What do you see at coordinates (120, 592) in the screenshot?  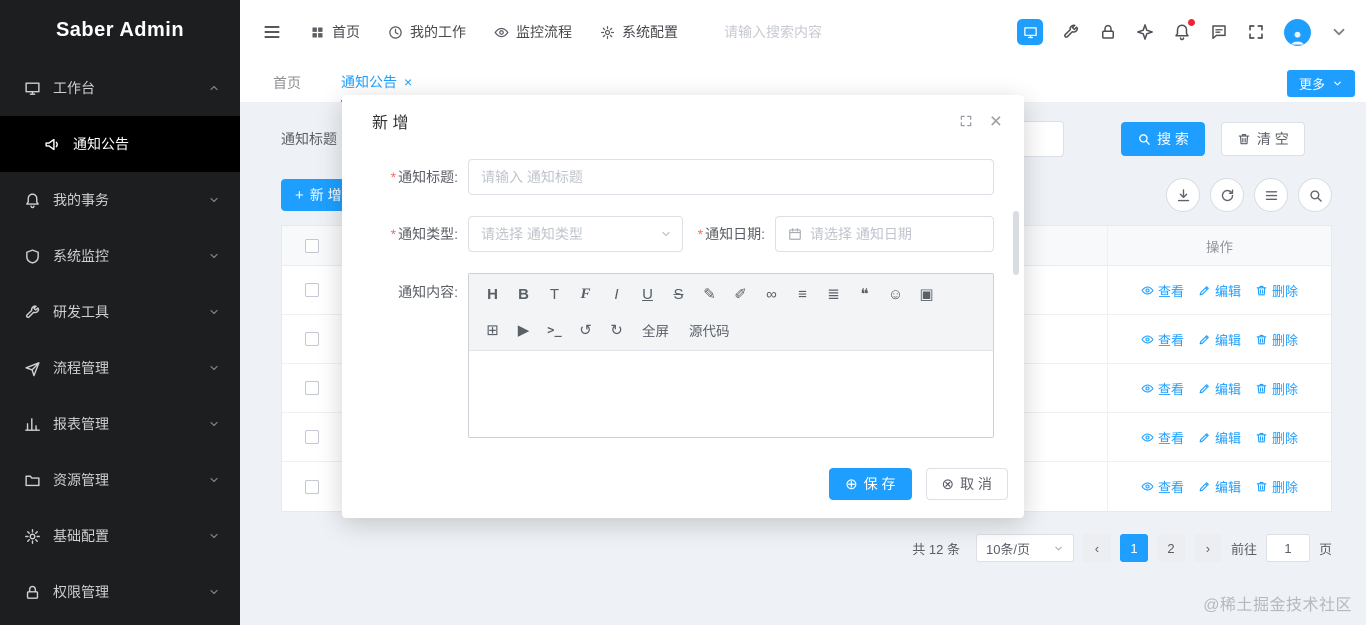 I see `sidebar-item-permission-mgmt: 权限管理` at bounding box center [120, 592].